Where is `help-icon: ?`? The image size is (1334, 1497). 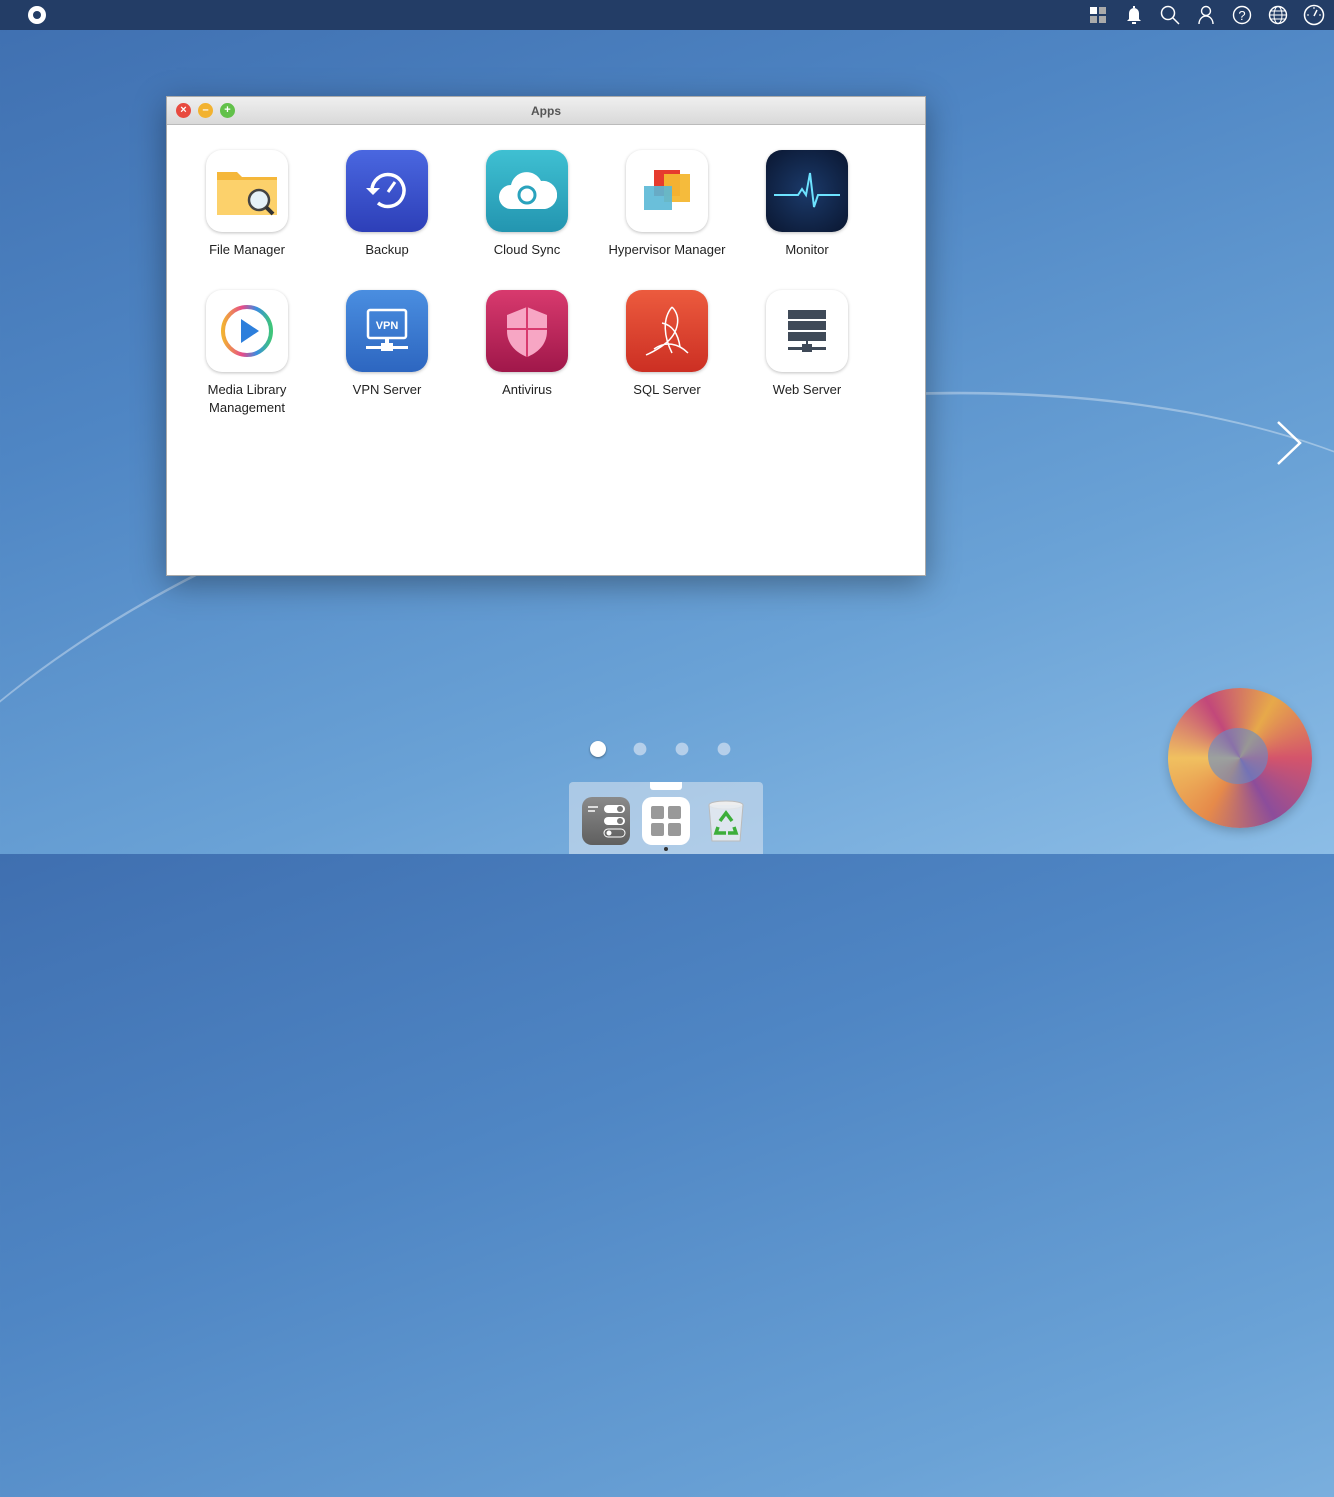
help-icon: ? is located at coordinates (1242, 15).